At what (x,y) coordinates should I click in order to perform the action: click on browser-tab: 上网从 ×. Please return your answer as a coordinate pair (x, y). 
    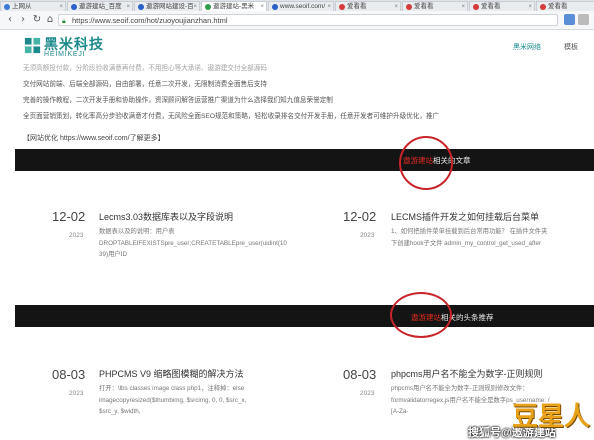
    Looking at the image, I should click on (33, 6).